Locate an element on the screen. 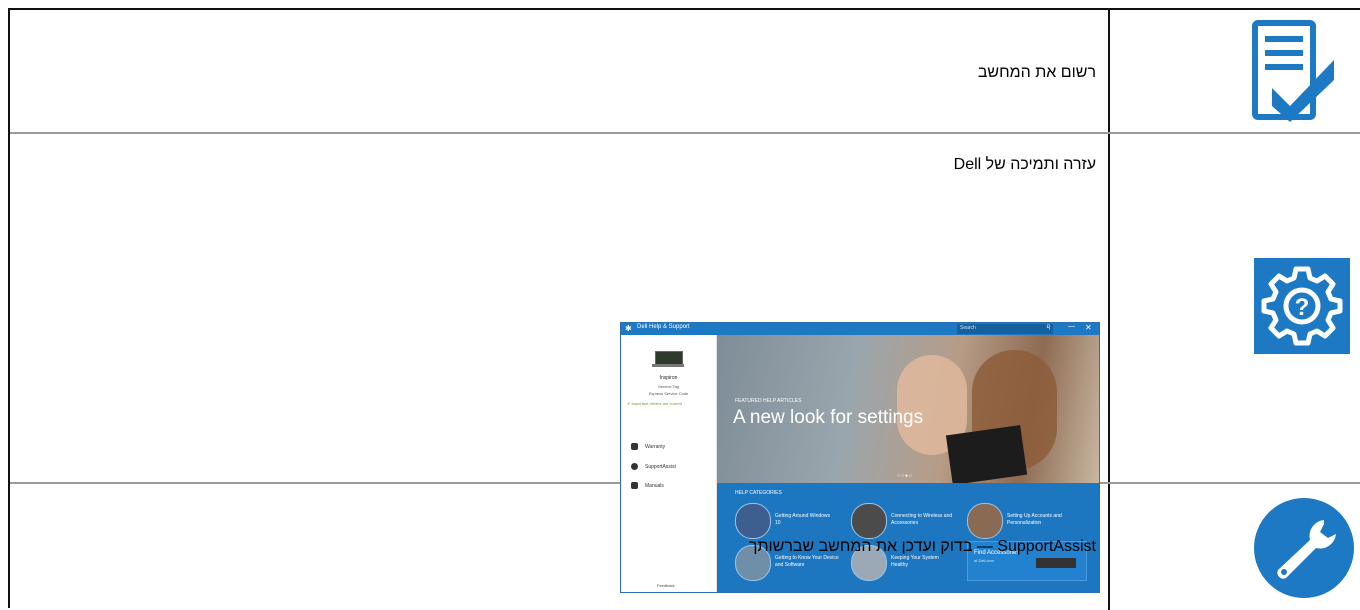  hero-kicker: FEATURED HELP ARTICLES is located at coordinates (768, 401).